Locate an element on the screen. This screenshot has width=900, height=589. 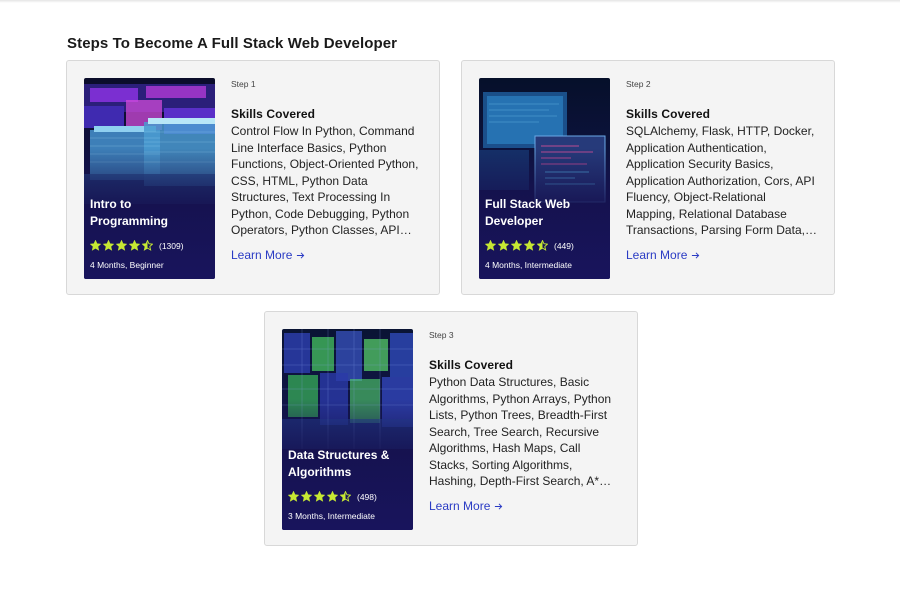
course-meta: 4 Months, Beginner is located at coordinates (127, 265).